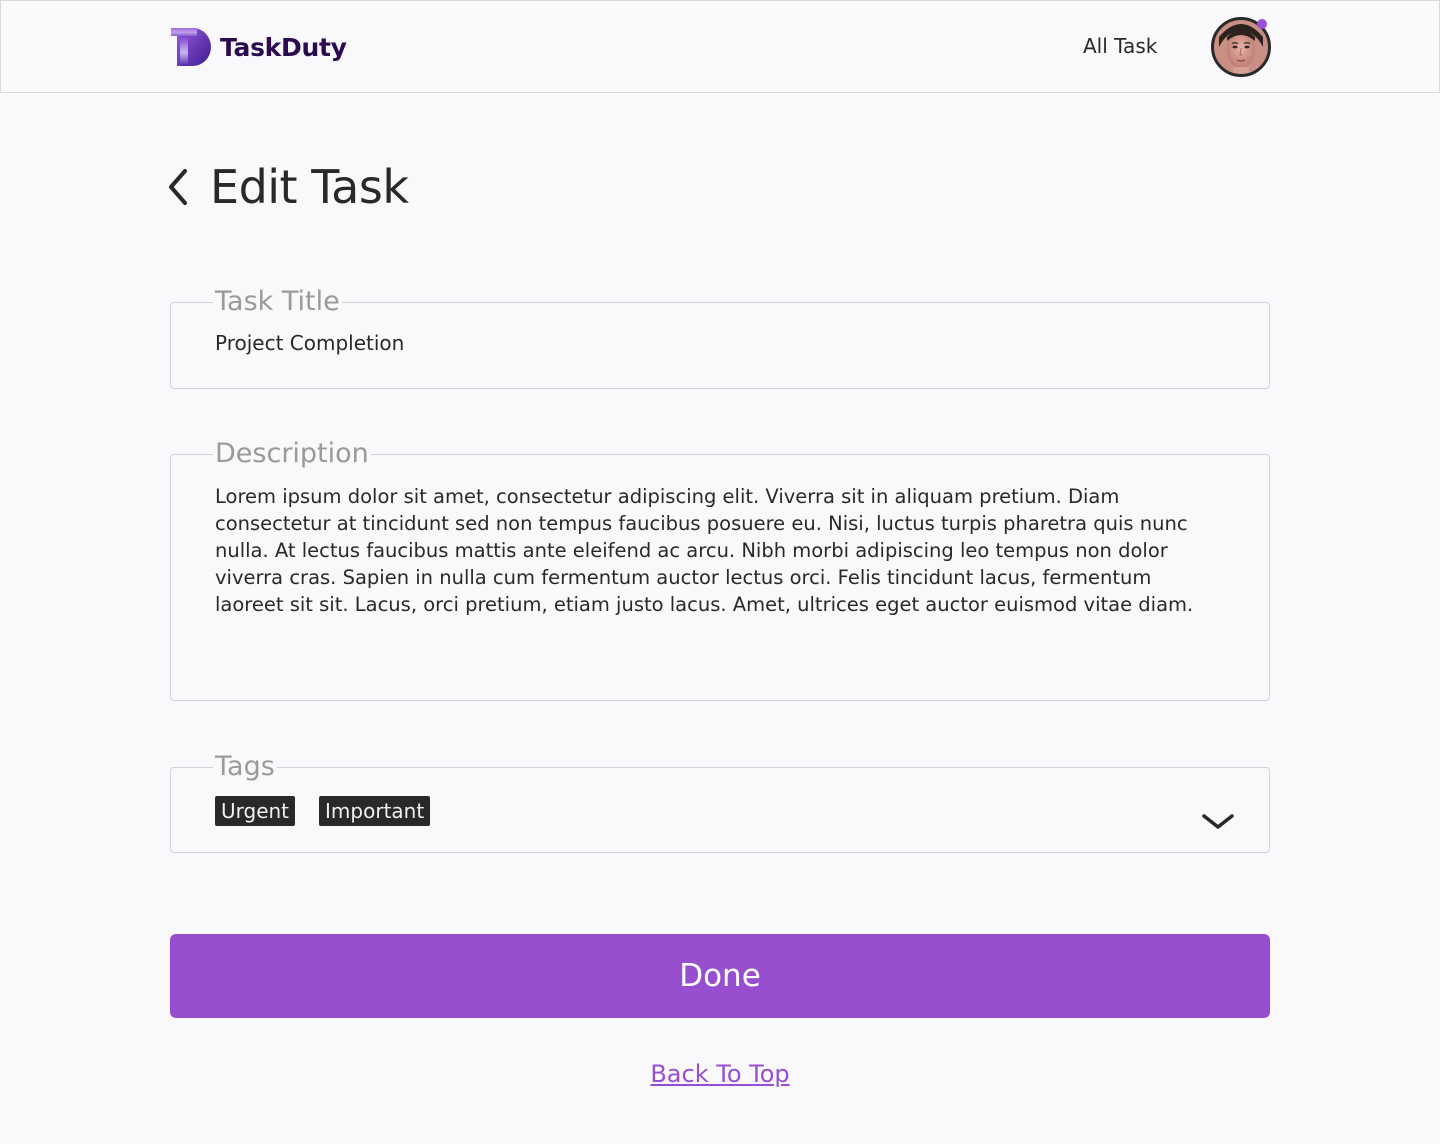 This screenshot has width=1440, height=1144. I want to click on tags-list: Urgent Important, so click(720, 811).